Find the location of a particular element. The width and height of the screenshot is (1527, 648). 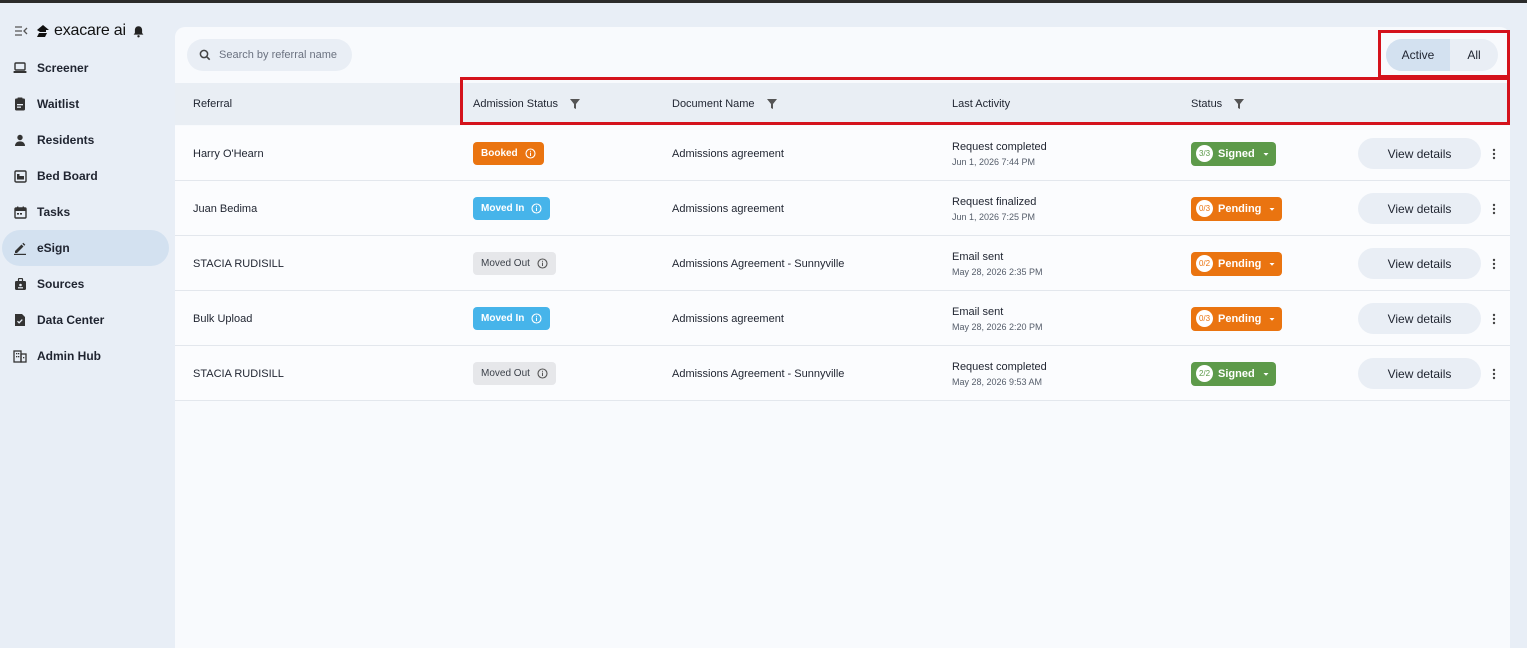

sidebar-item-label: Sources is located at coordinates (61, 284).